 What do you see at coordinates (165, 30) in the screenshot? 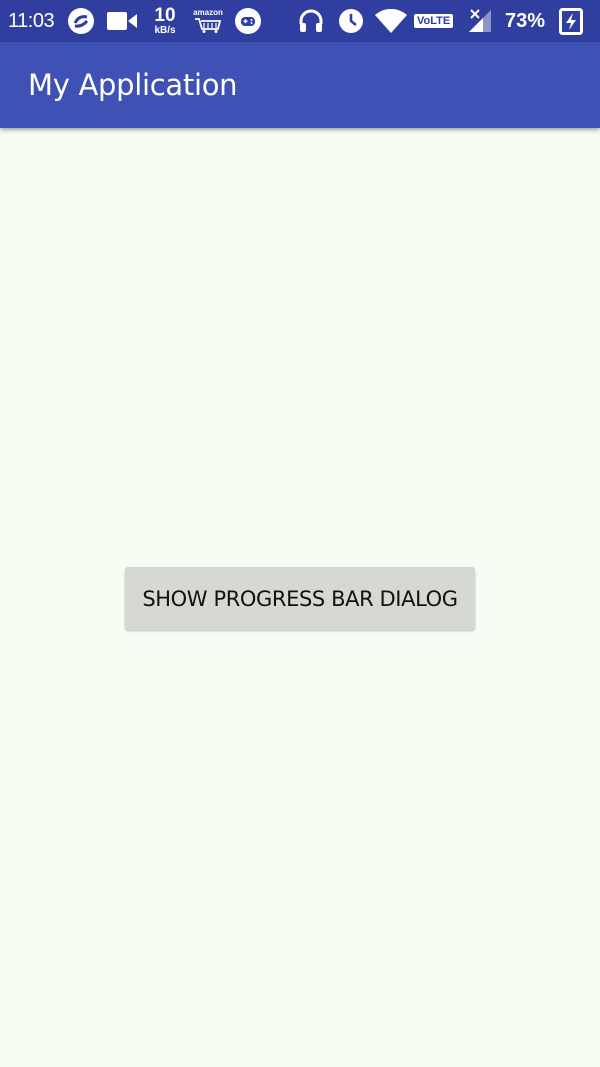
I see `network-speed-unit: kB/s` at bounding box center [165, 30].